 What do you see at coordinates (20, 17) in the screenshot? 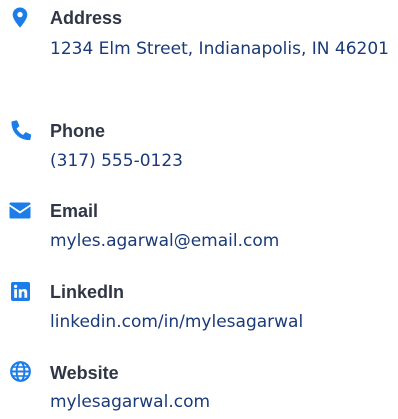
I see `map-pin-icon` at bounding box center [20, 17].